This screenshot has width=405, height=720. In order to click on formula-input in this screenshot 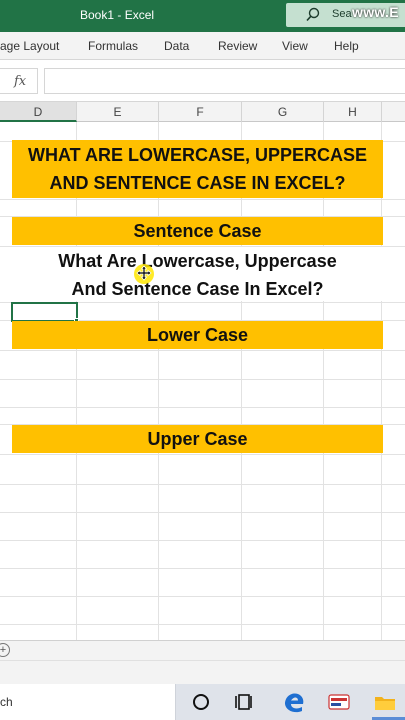, I will do `click(224, 81)`.